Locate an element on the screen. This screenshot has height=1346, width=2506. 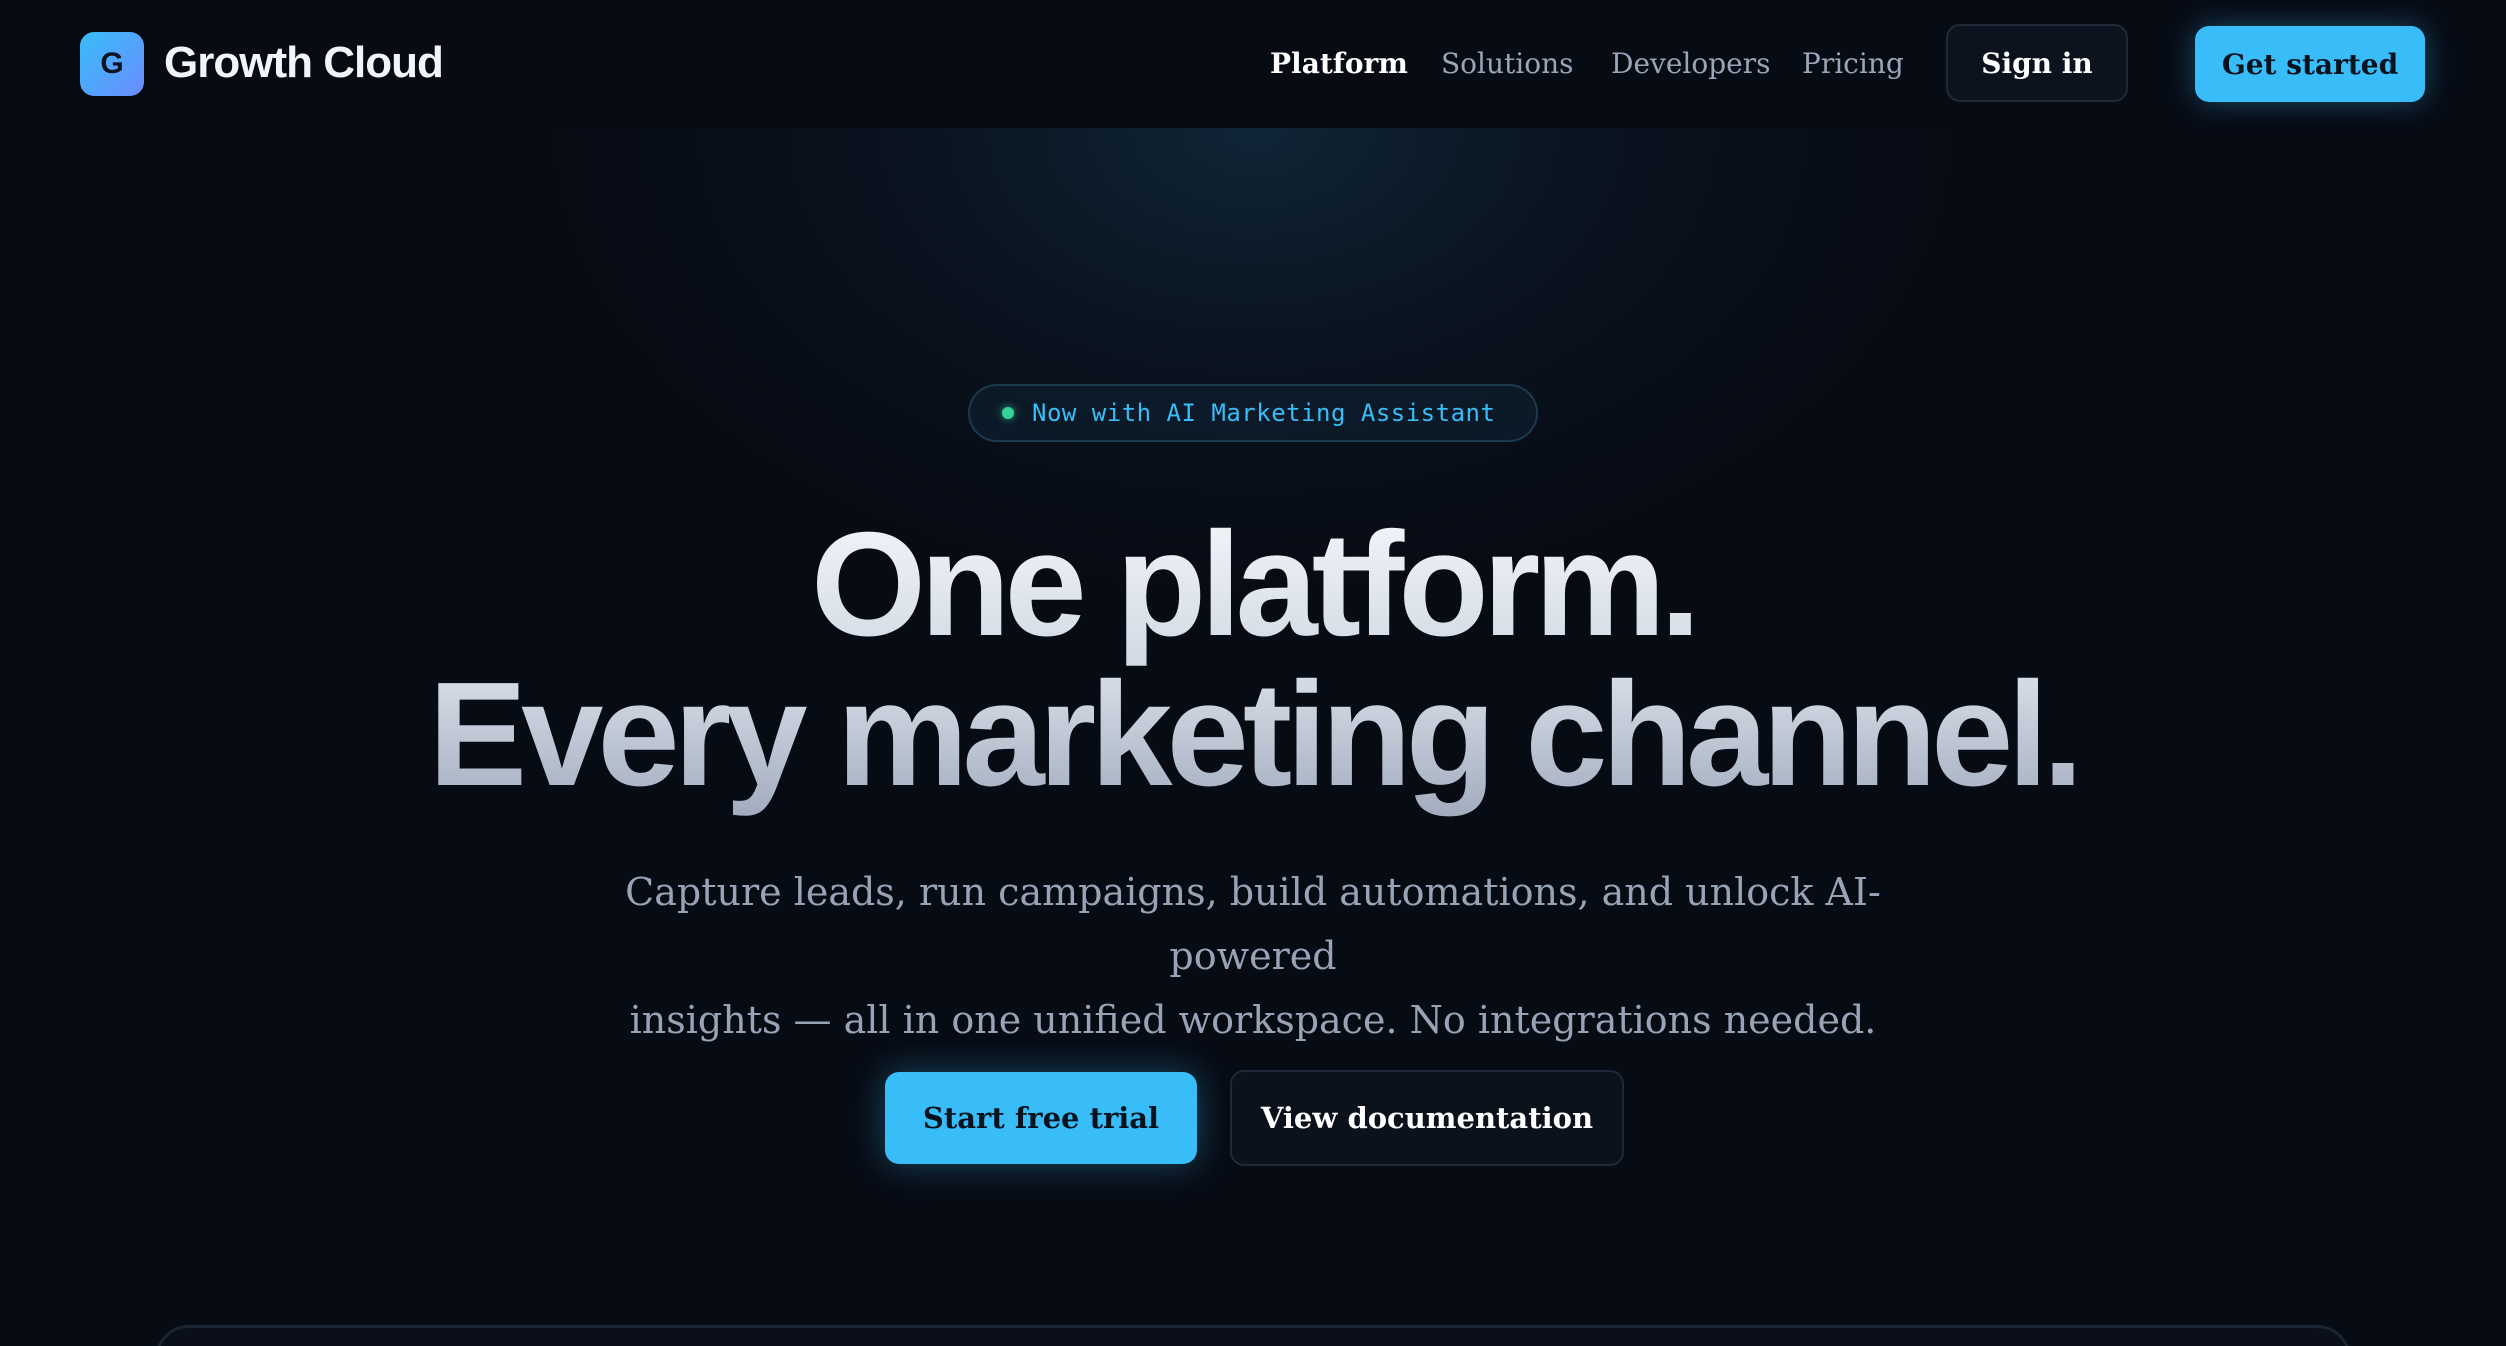
hero-headline-line-1: One platform. is located at coordinates (1253, 585).